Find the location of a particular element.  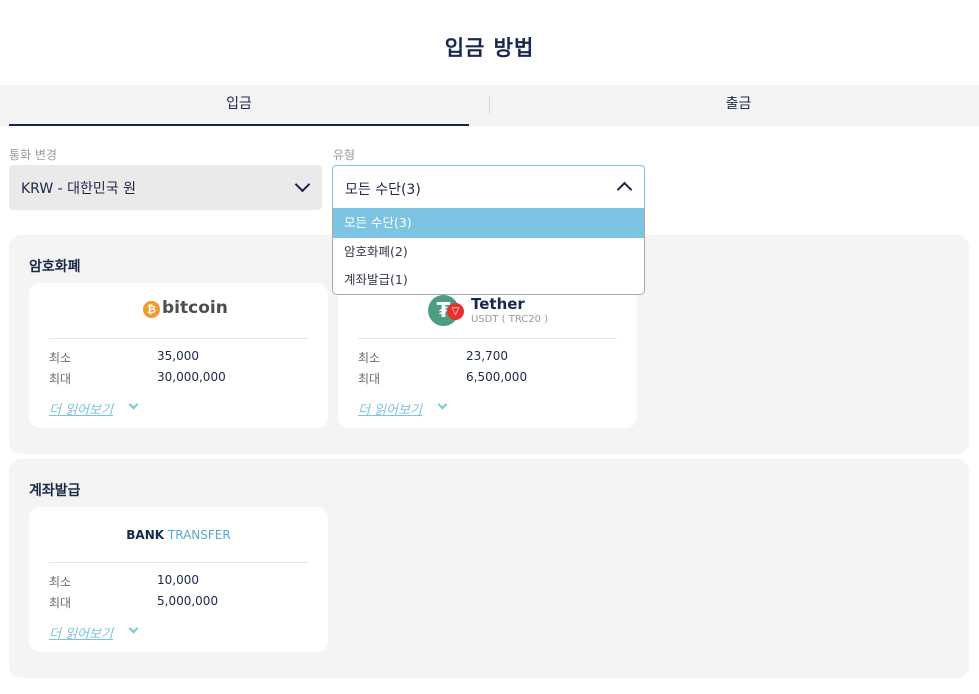

payment-card-bitcoin: ₿ bitcoin 최소 35,000 최대 30,000,000 더 읽어보기 is located at coordinates (178, 355).